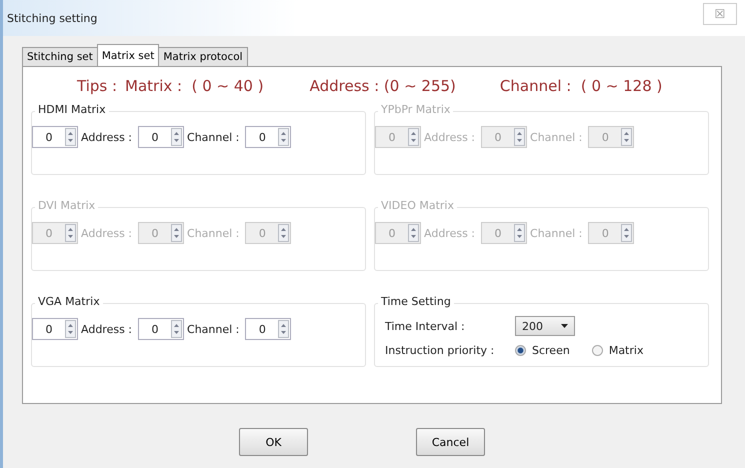  I want to click on dialog-button: Cancel, so click(450, 442).